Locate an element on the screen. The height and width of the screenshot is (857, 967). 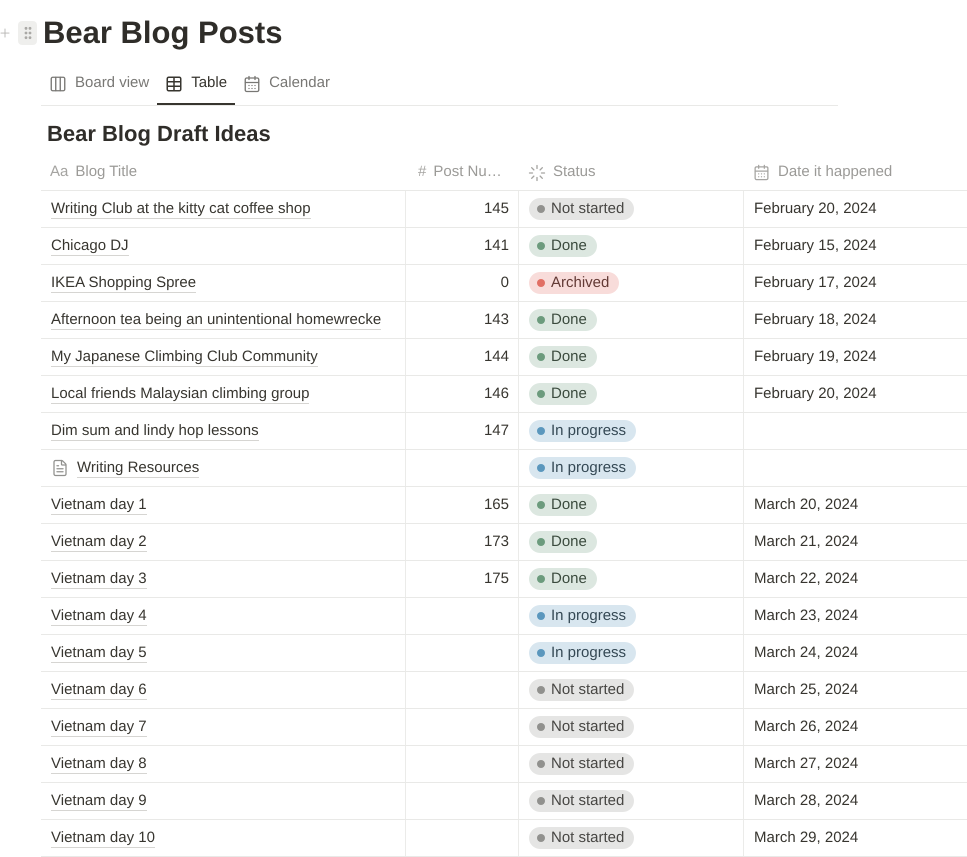
blog-title-link: Afternoon tea being an unintentional homewrecke is located at coordinates (216, 320).